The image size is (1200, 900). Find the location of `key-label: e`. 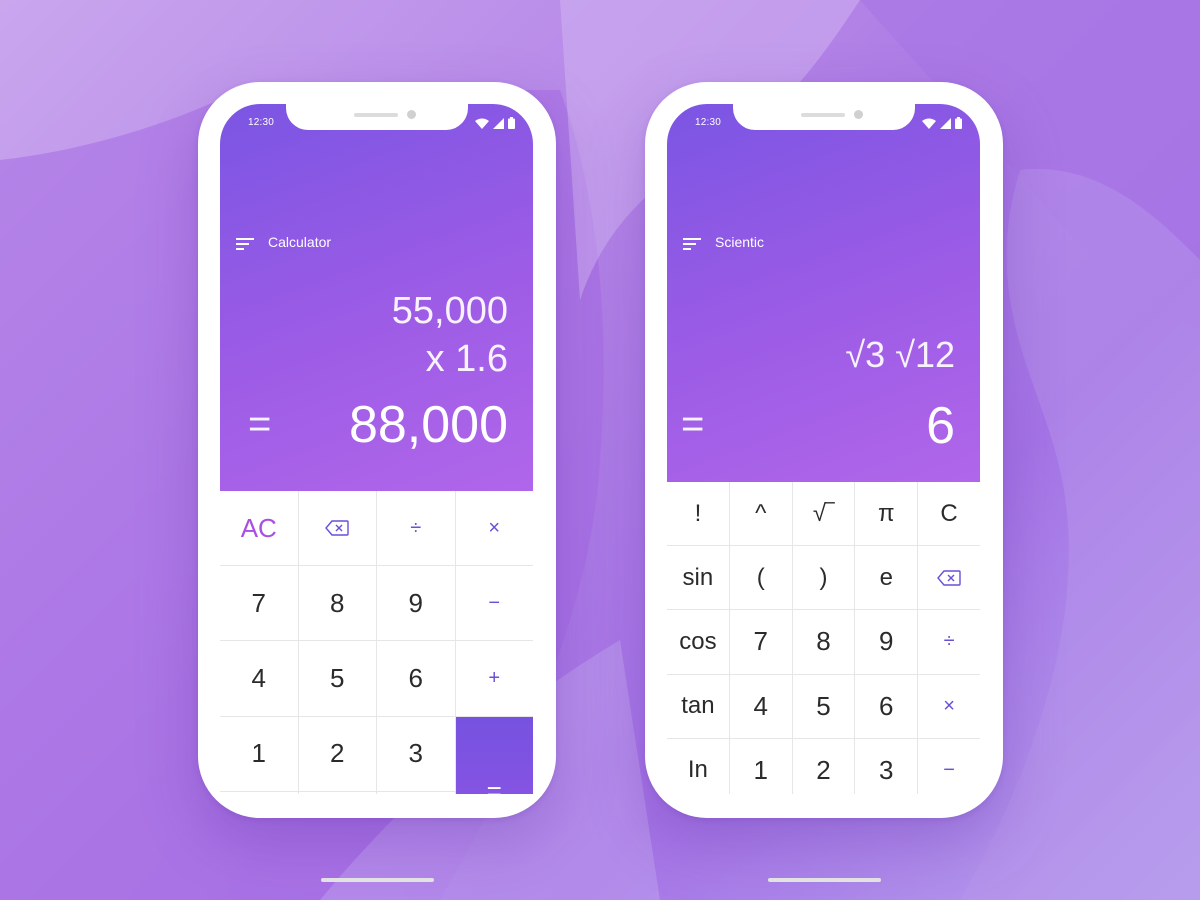

key-label: e is located at coordinates (886, 577).